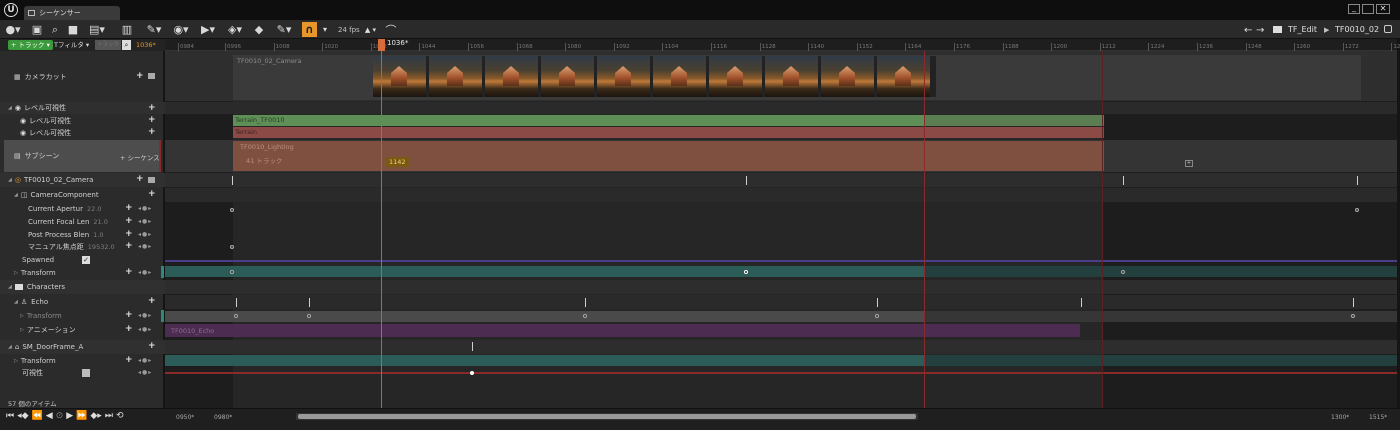 This screenshot has width=1400, height=430. I want to click on camera-transform-bar-tail, so click(1160, 271).